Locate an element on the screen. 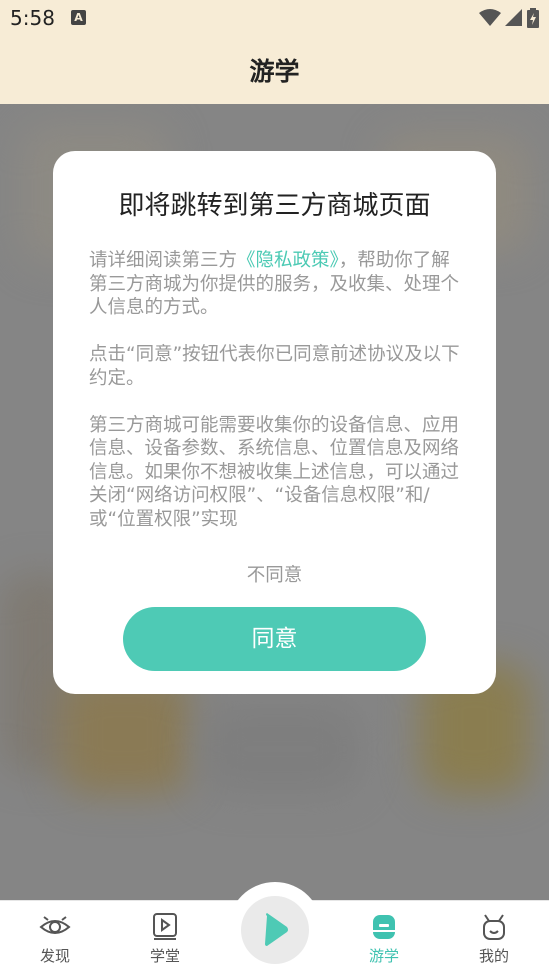  status-icons is located at coordinates (509, 18).